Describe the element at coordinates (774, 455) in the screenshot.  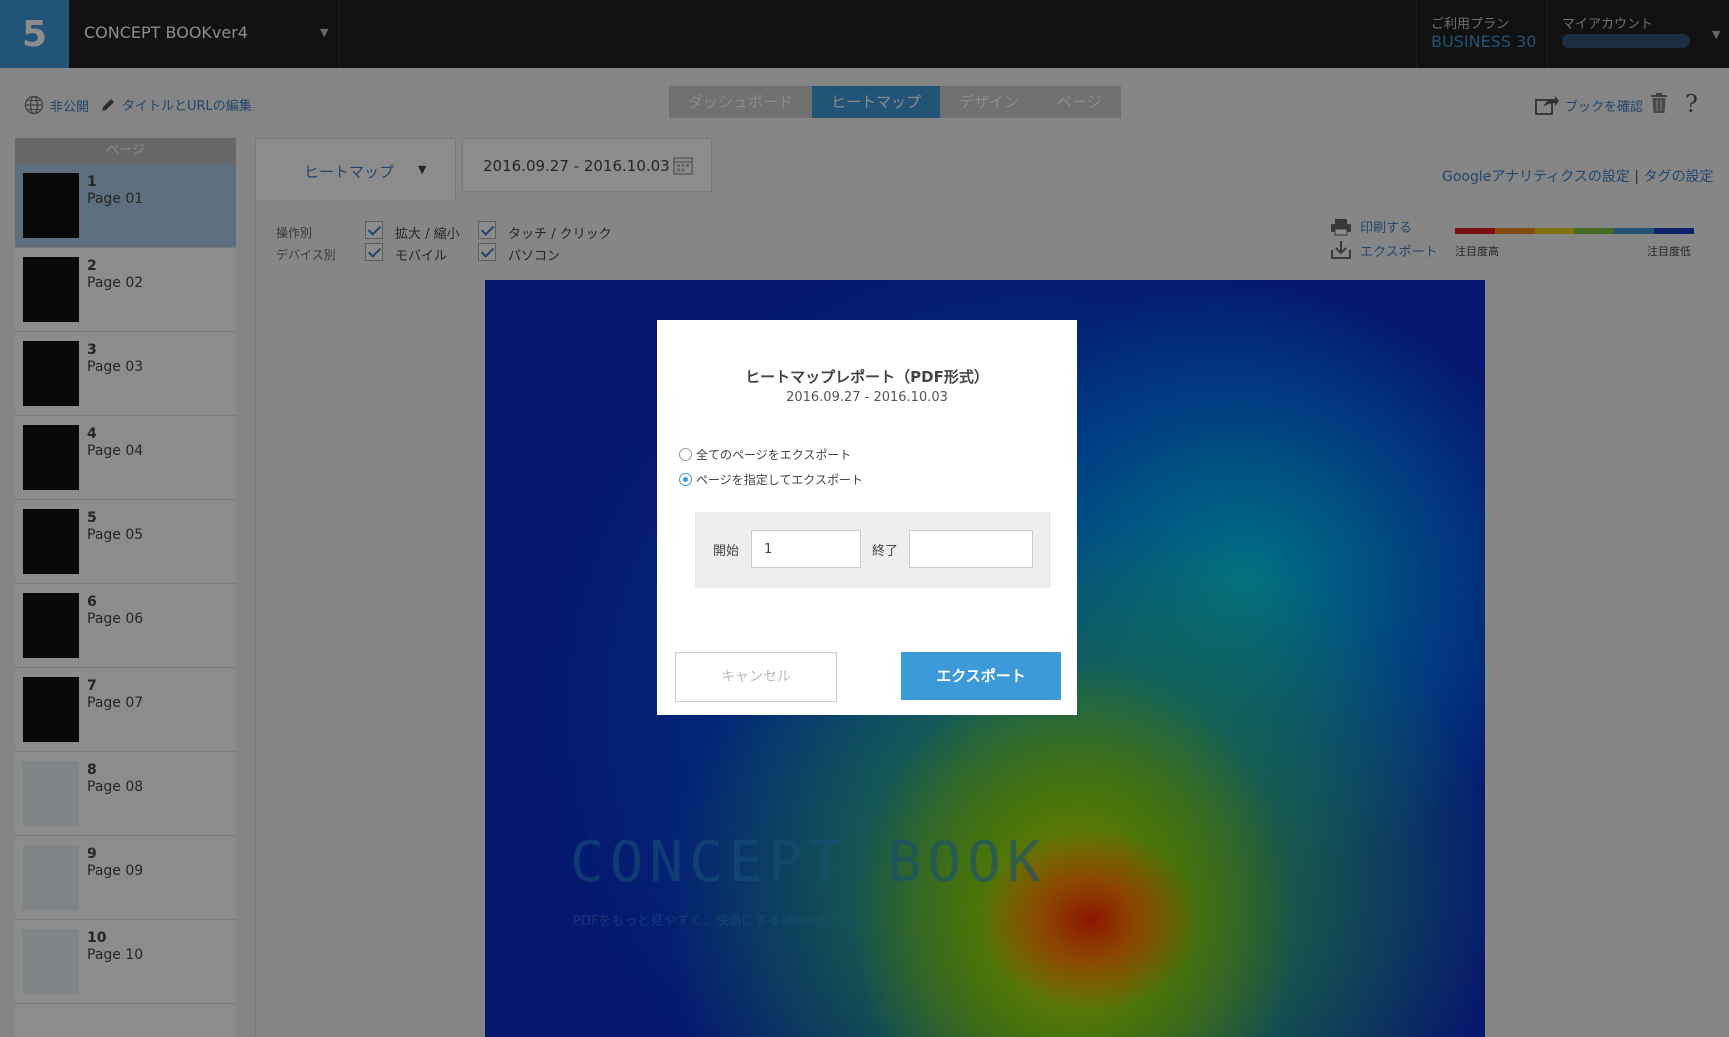
I see `export-all-label: 全てのページをエクスポート` at that location.